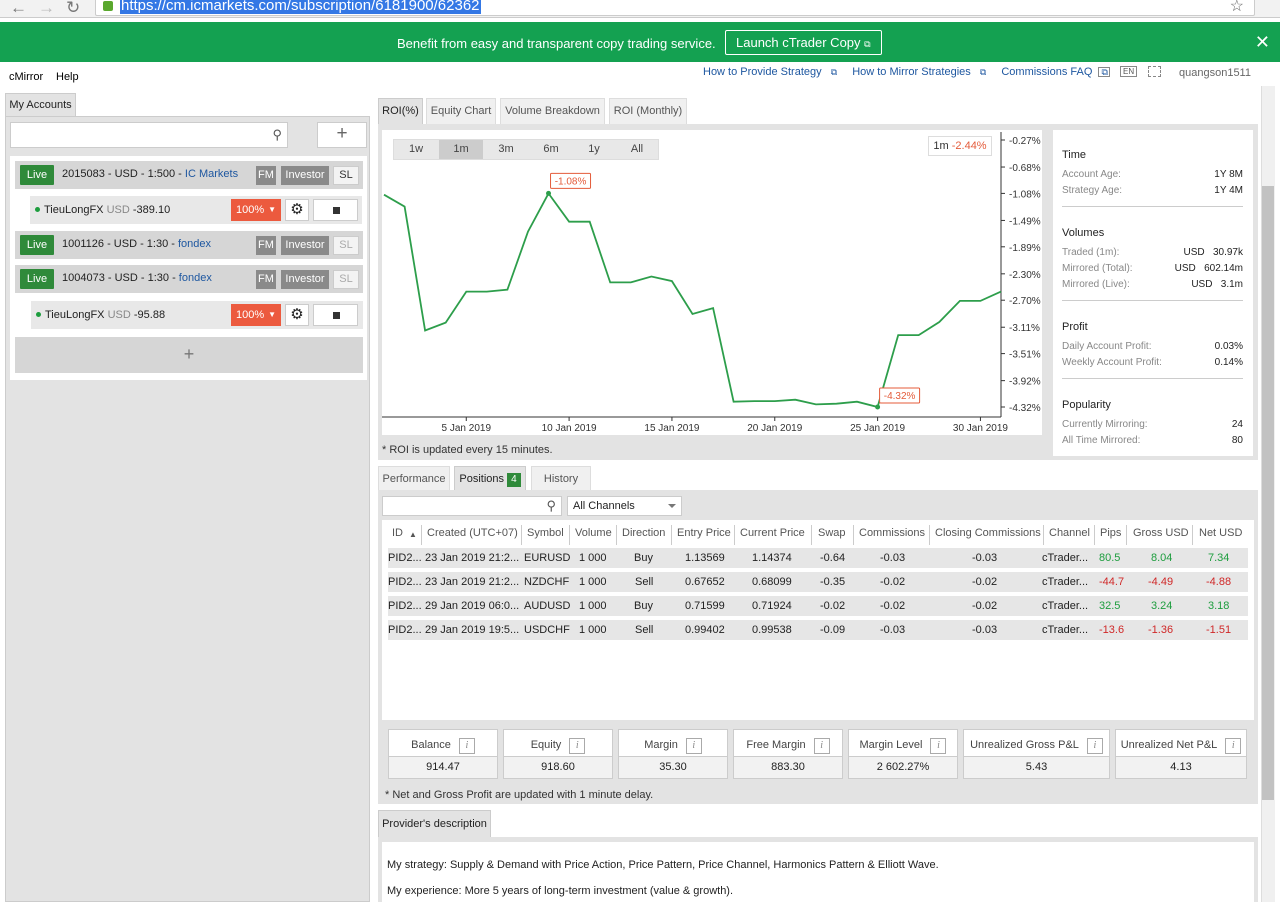 The width and height of the screenshot is (1280, 902). I want to click on col-header: Commissions, so click(892, 533).